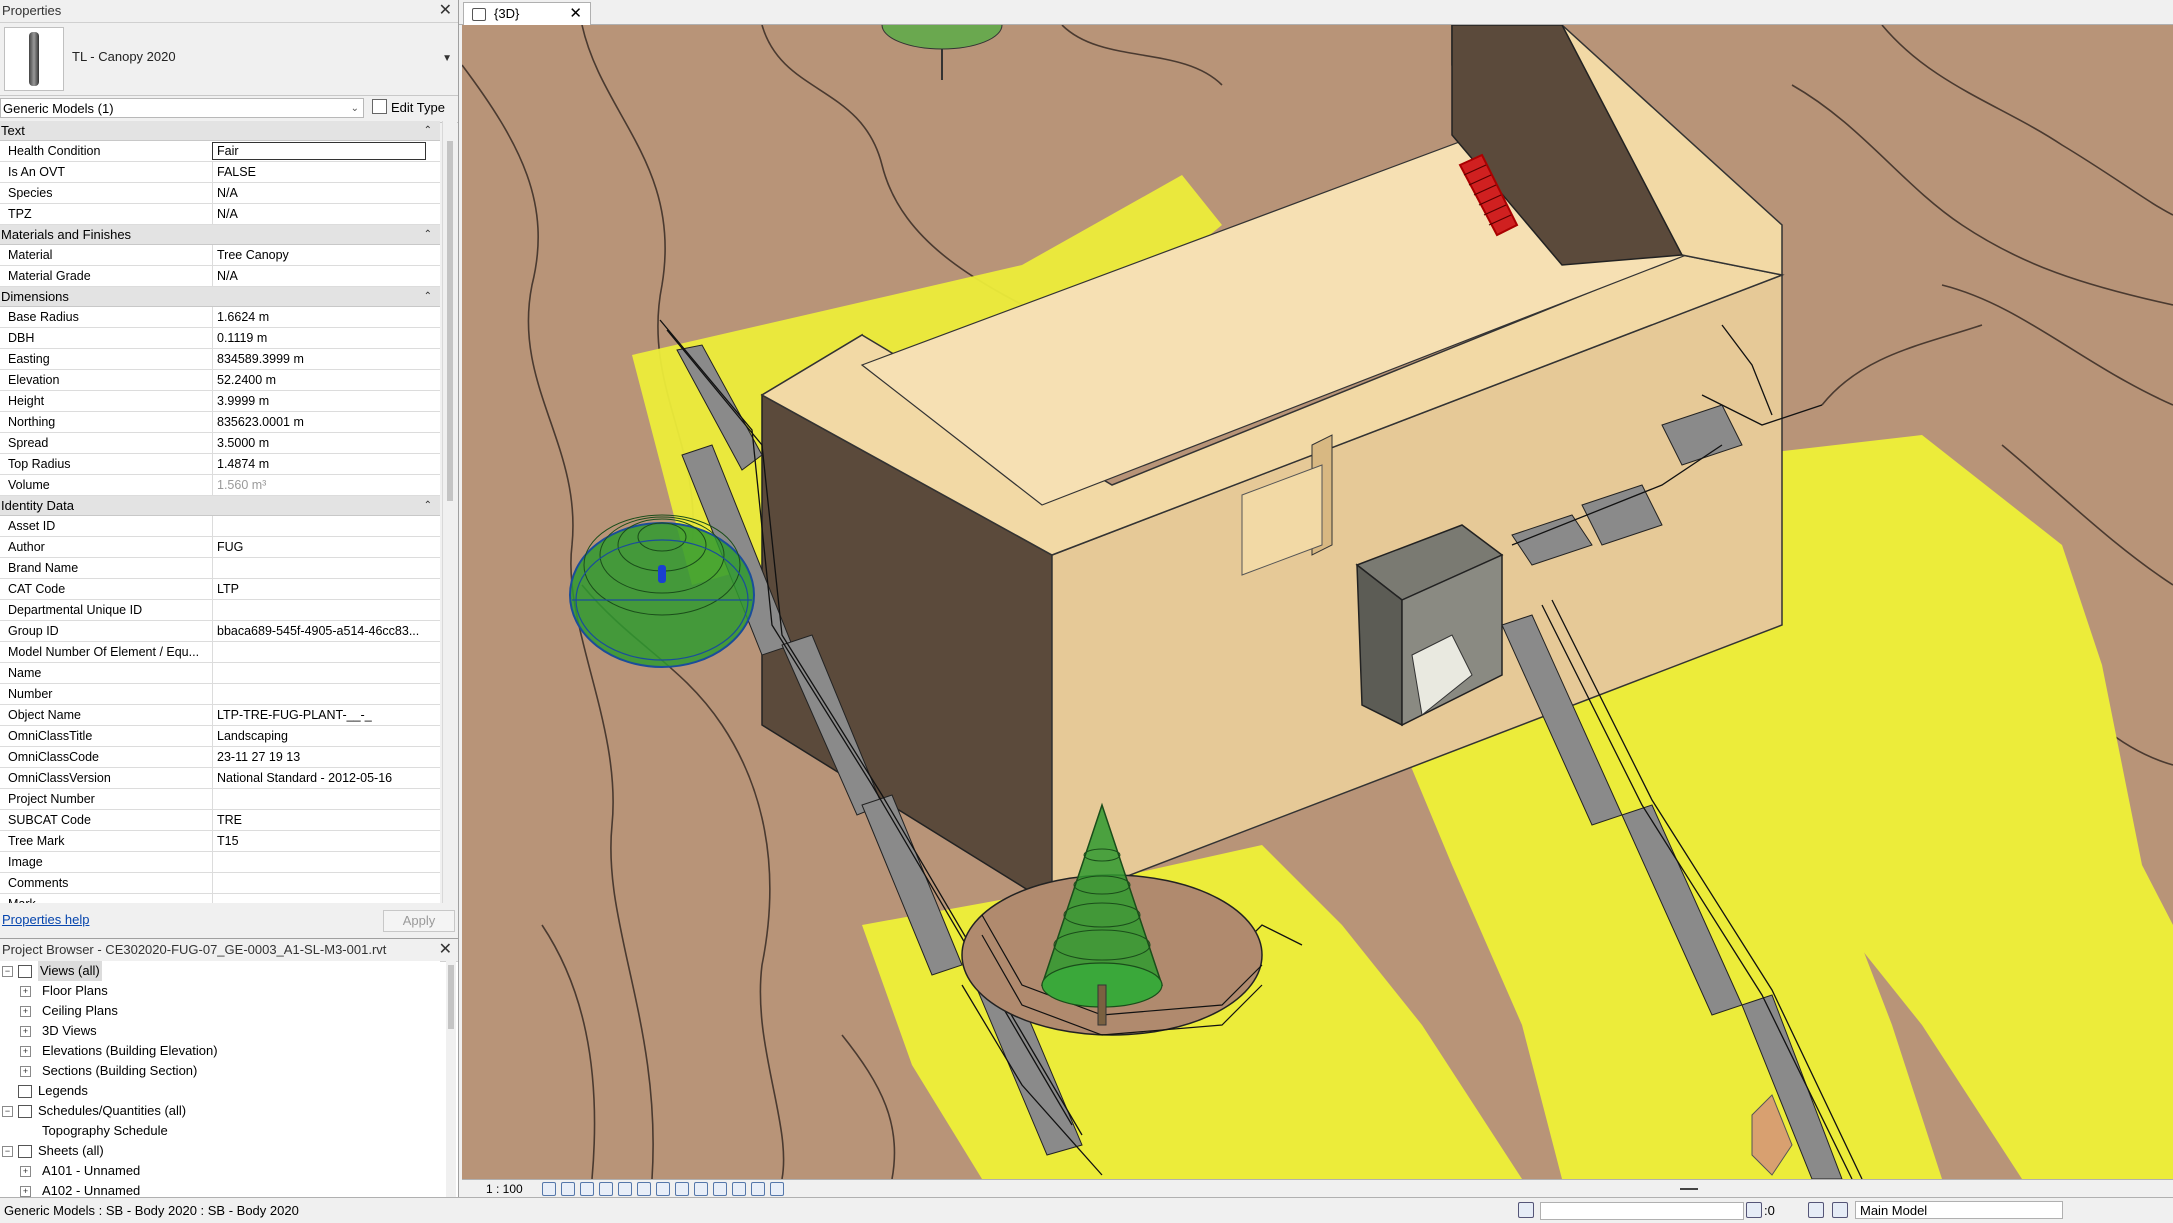  Describe the element at coordinates (1840, 1210) in the screenshot. I see `filter-icon` at that location.